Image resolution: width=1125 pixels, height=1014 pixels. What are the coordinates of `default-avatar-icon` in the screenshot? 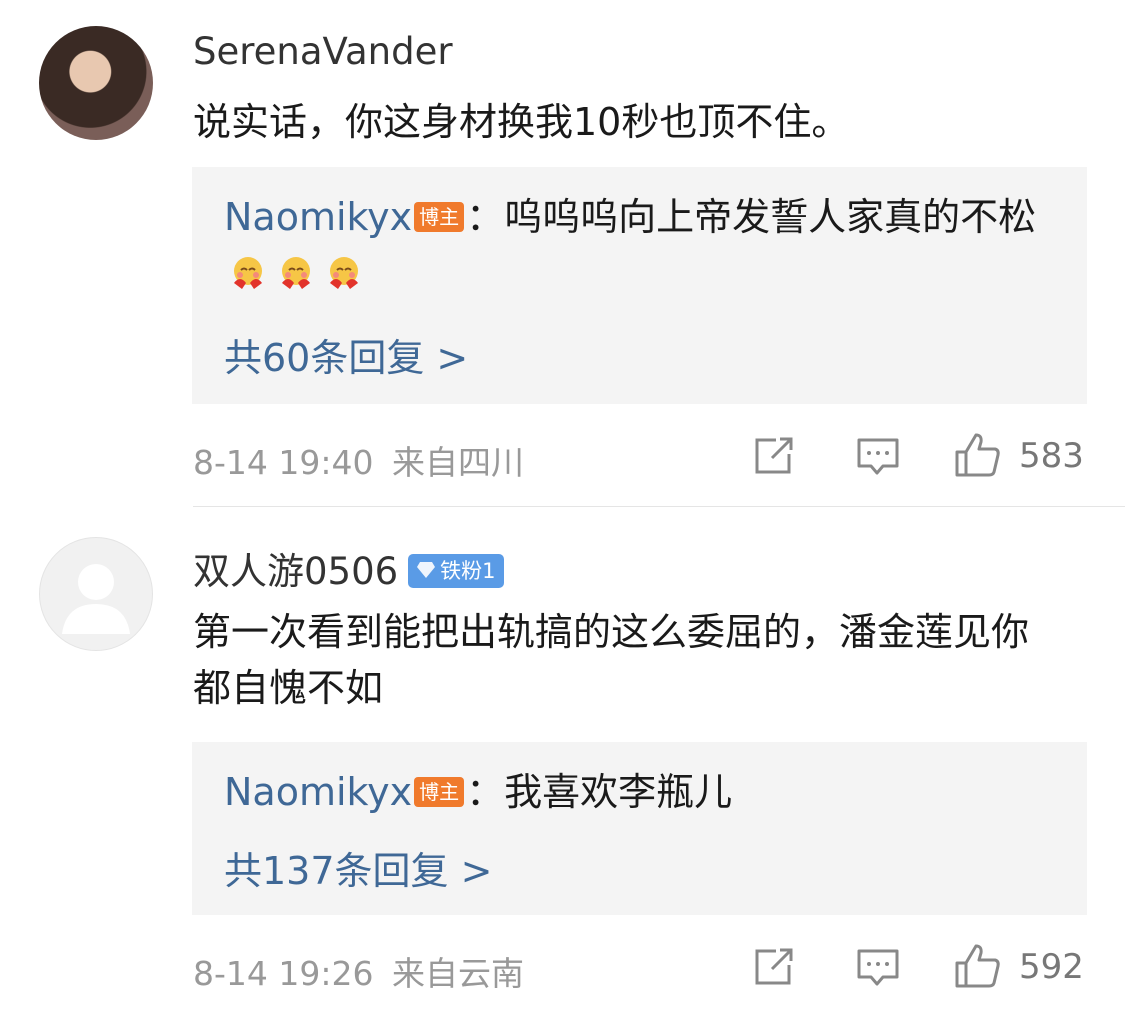 It's located at (96, 599).